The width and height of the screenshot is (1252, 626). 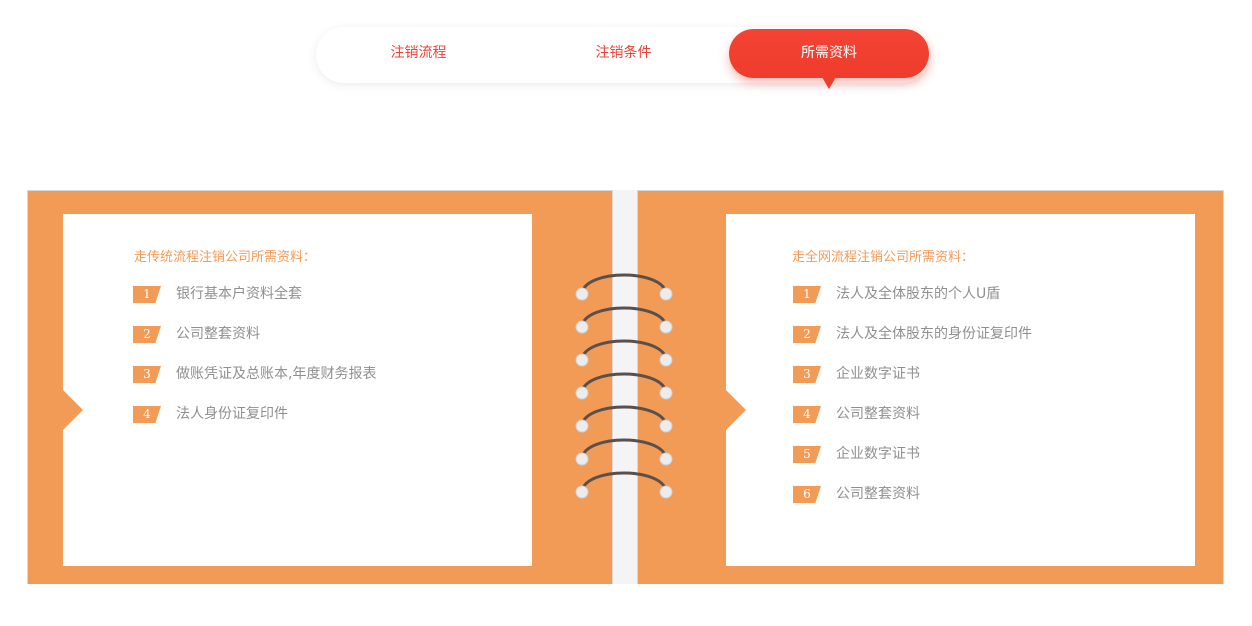 What do you see at coordinates (918, 294) in the screenshot?
I see `list-item-text: 法人及全体股东的个人U盾` at bounding box center [918, 294].